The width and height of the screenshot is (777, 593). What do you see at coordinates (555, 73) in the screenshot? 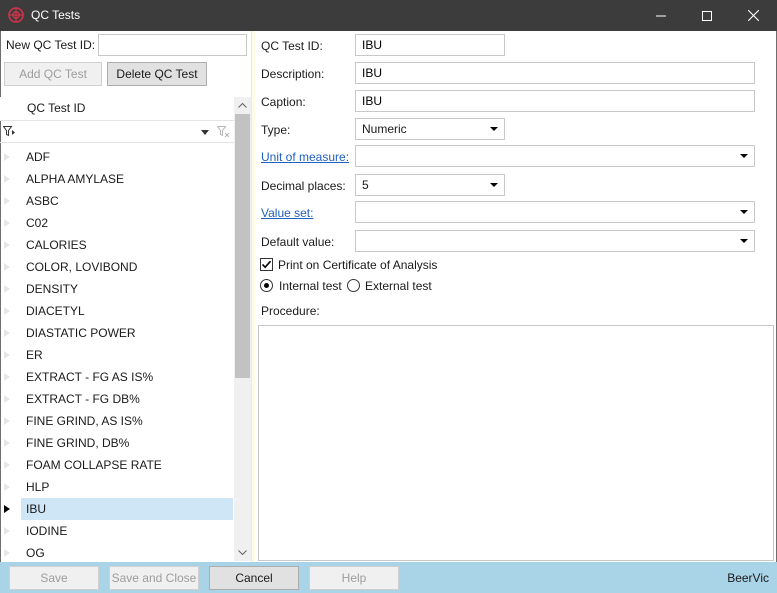
I see `description-field` at bounding box center [555, 73].